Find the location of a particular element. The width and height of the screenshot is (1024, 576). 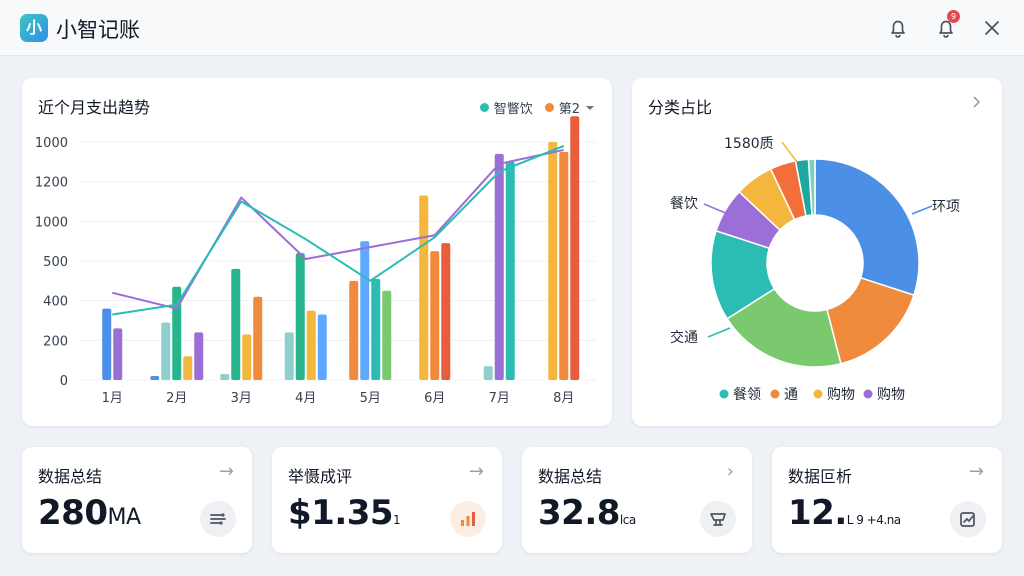

chart-edit-icon is located at coordinates (967, 519).